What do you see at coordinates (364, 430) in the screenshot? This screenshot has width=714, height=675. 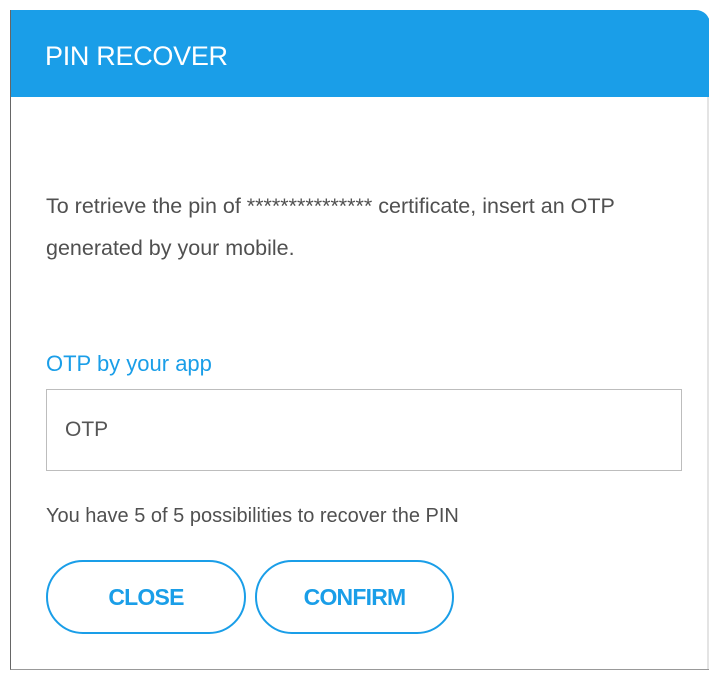 I see `otp-input` at bounding box center [364, 430].